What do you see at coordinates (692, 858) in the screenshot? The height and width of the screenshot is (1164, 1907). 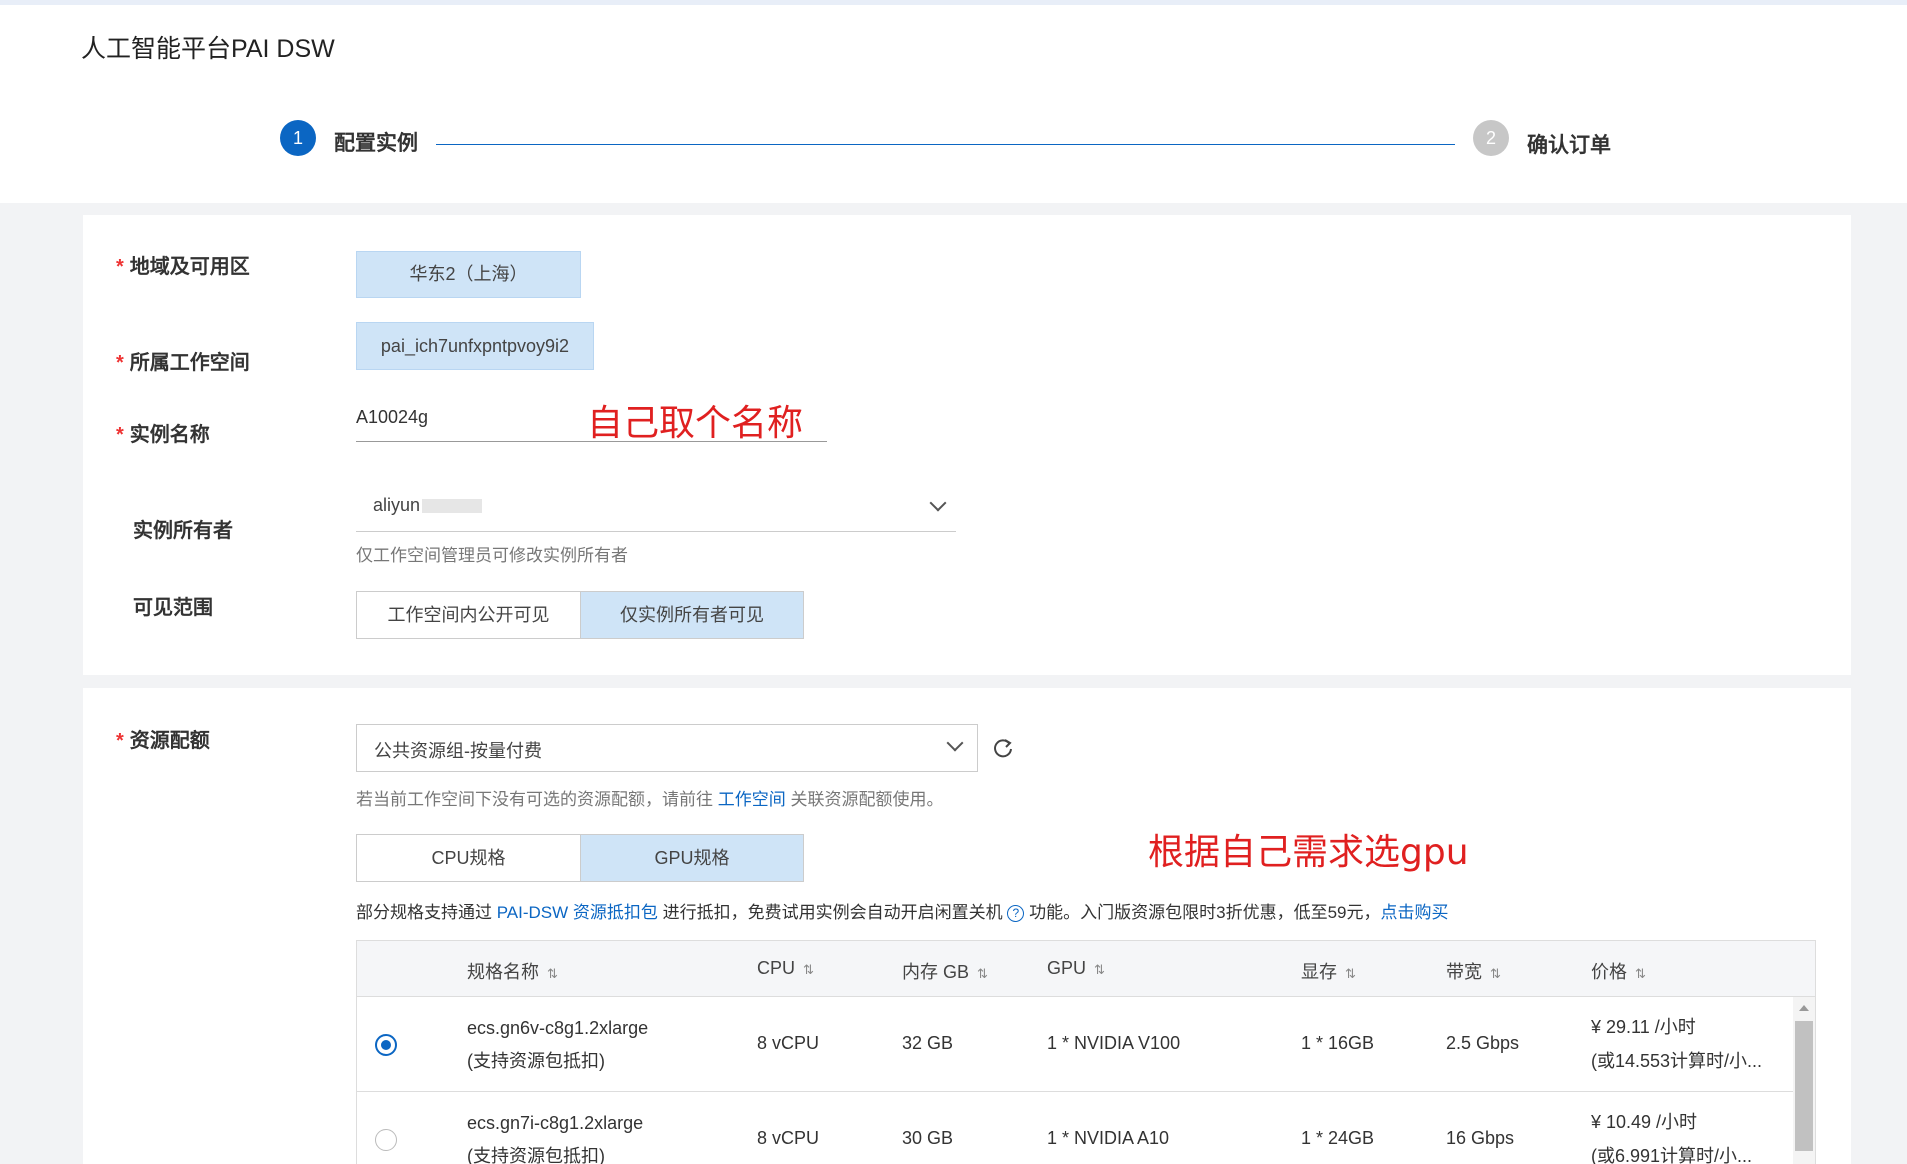 I see `tab-gpu-spec: GPU规格` at bounding box center [692, 858].